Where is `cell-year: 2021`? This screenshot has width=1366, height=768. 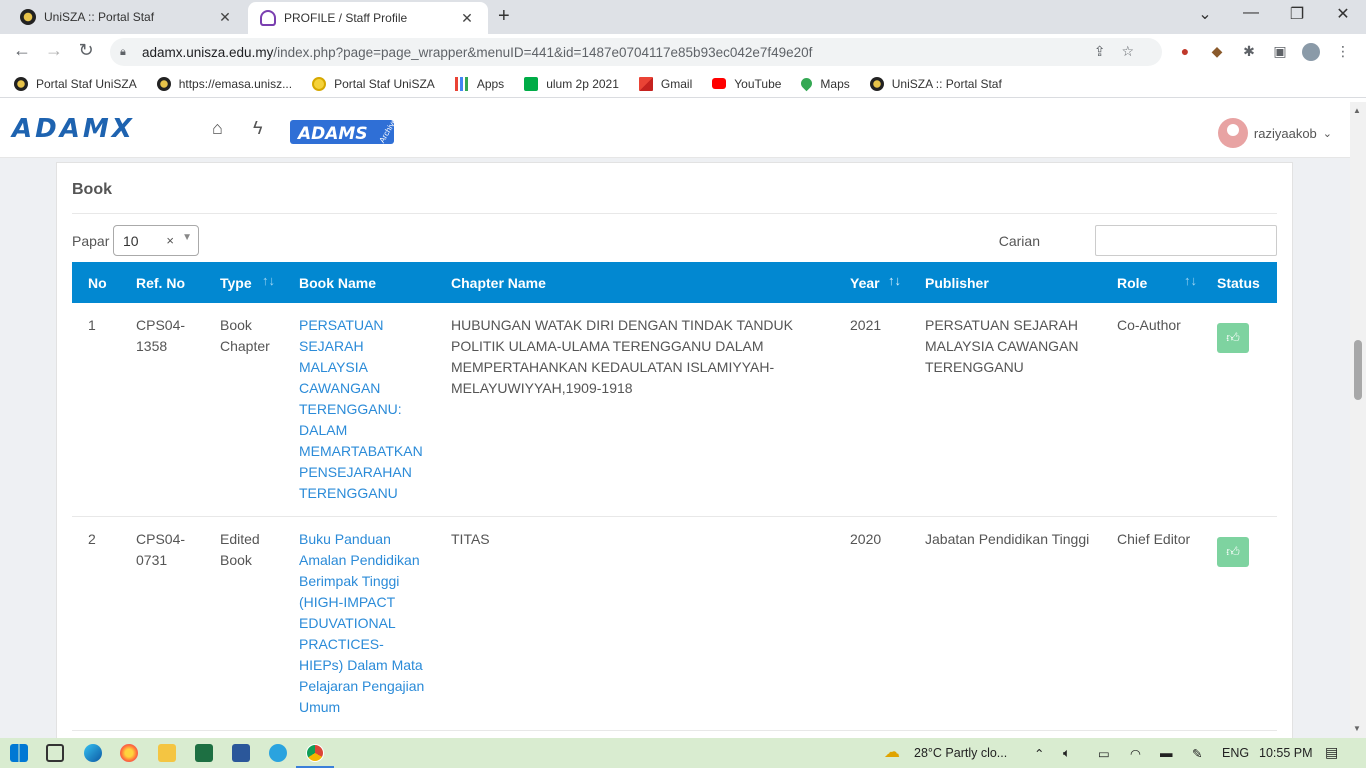
cell-year: 2021 is located at coordinates (871, 410).